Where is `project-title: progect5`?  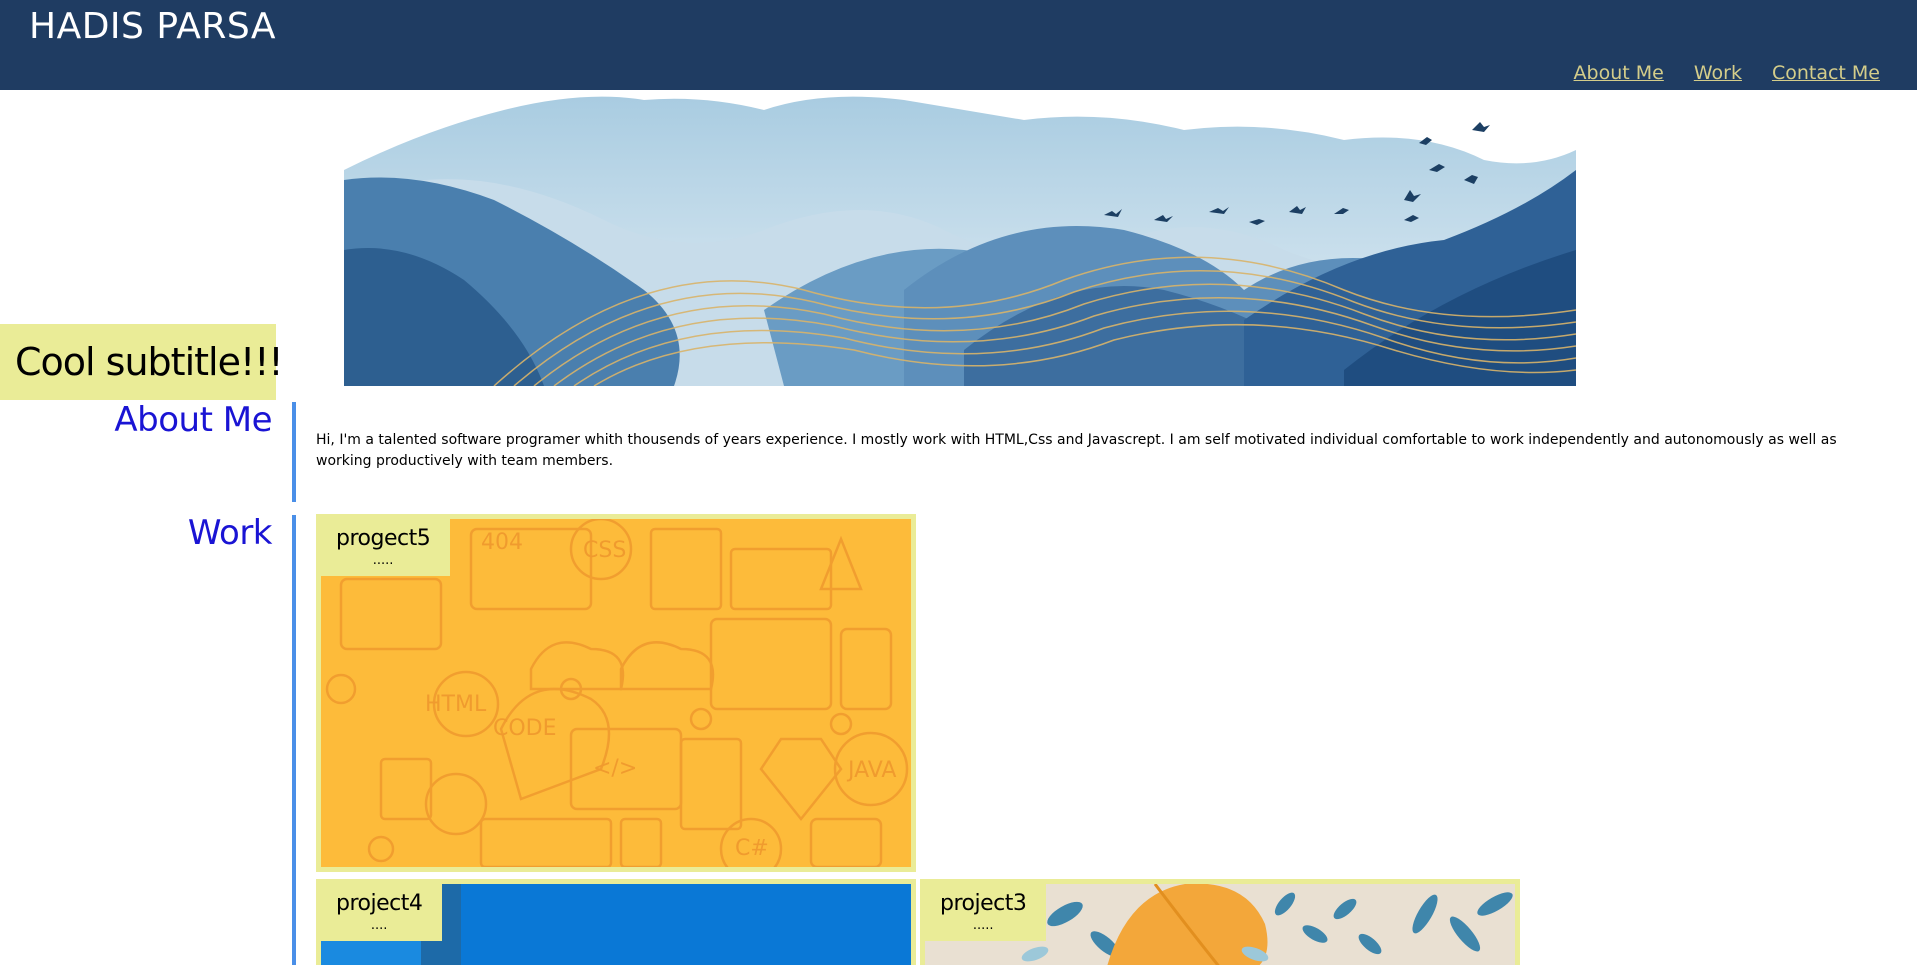 project-title: progect5 is located at coordinates (383, 538).